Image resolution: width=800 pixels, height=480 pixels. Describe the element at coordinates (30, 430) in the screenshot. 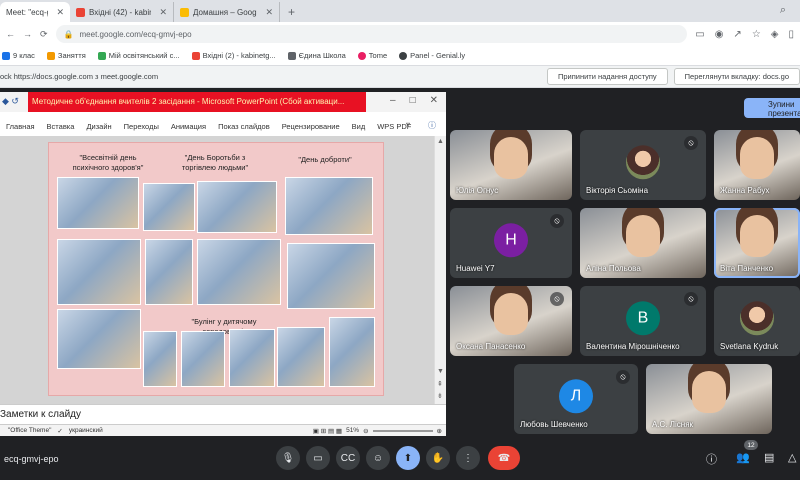

I see `status-theme: "Office Theme"` at that location.